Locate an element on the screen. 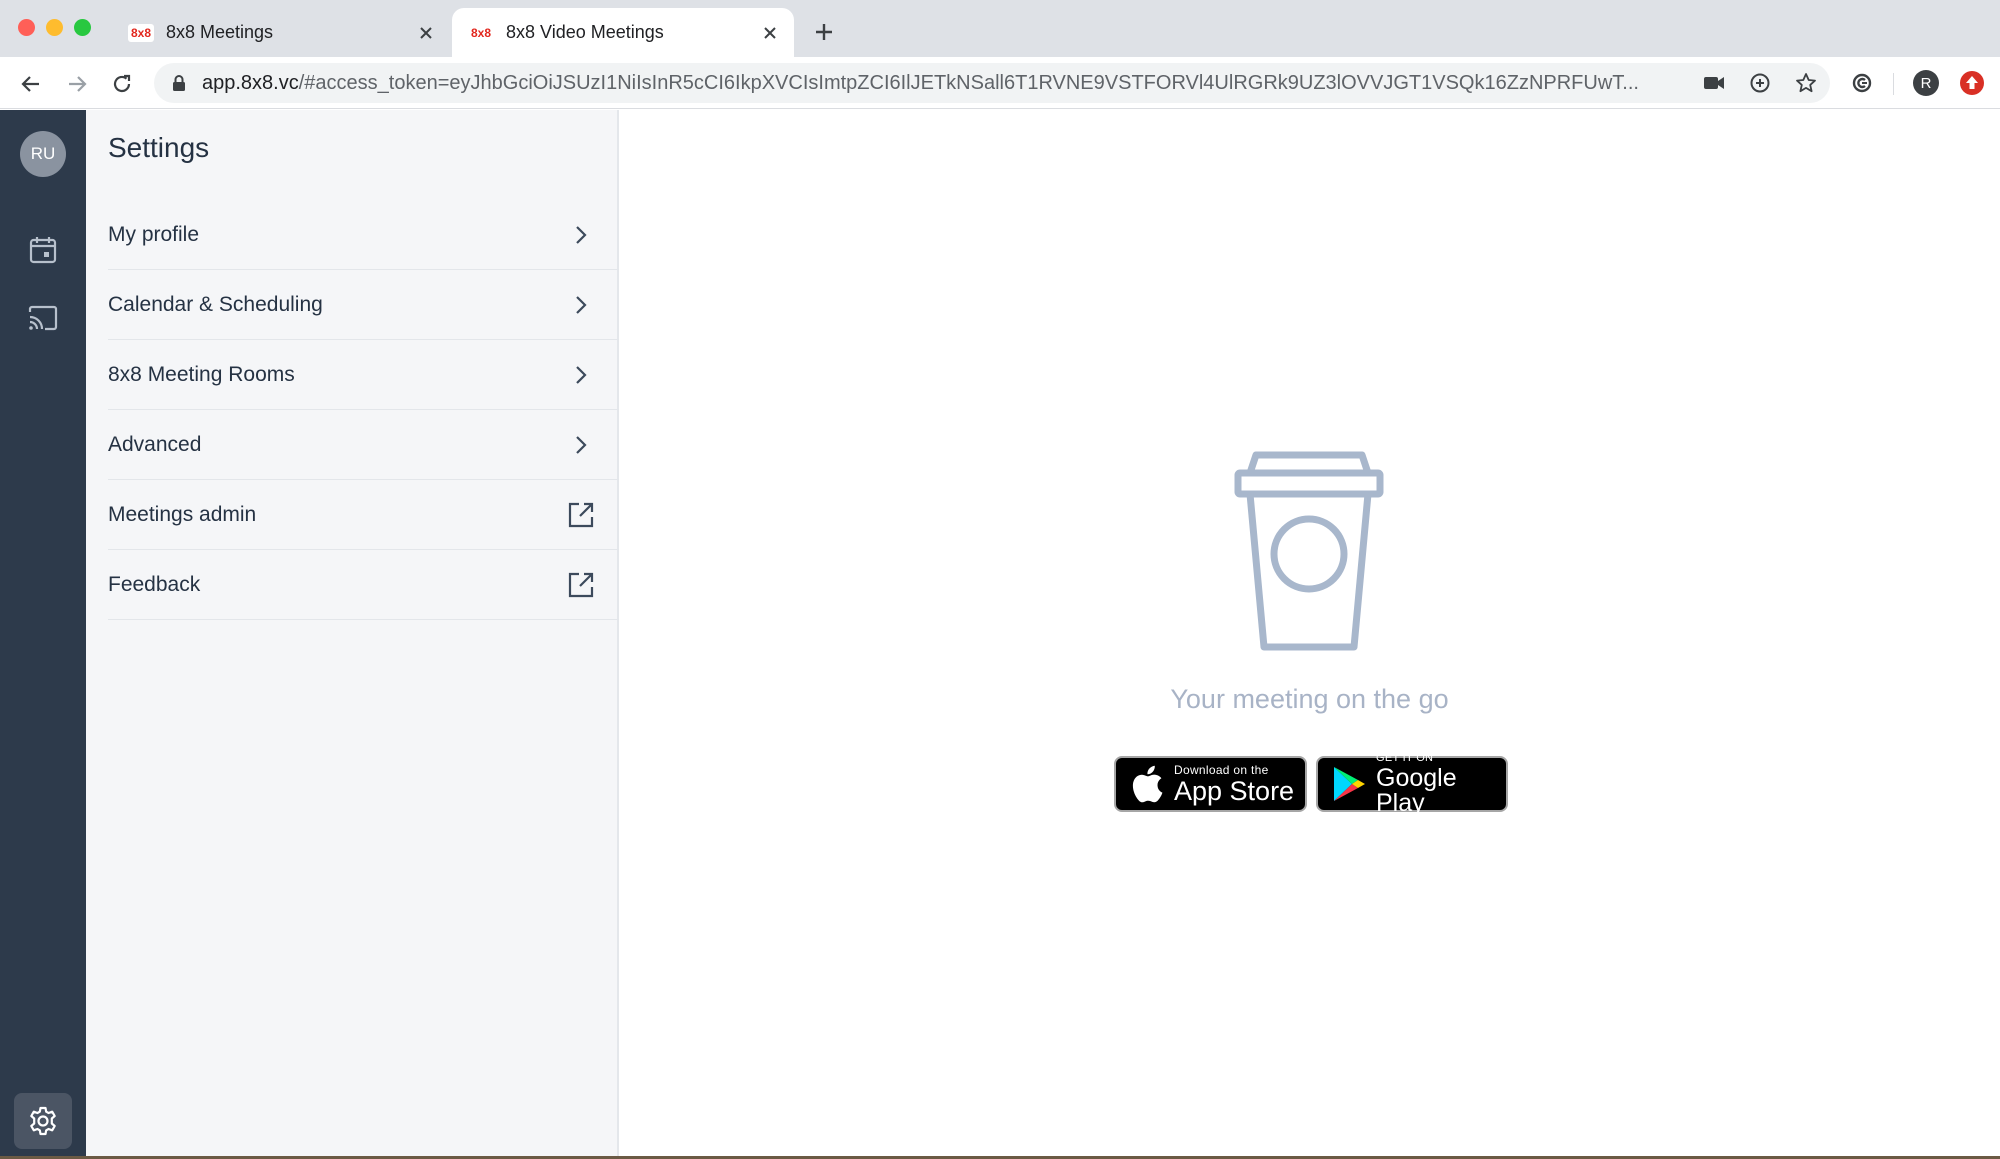 The height and width of the screenshot is (1159, 2000). window-minimize-button is located at coordinates (54, 27).